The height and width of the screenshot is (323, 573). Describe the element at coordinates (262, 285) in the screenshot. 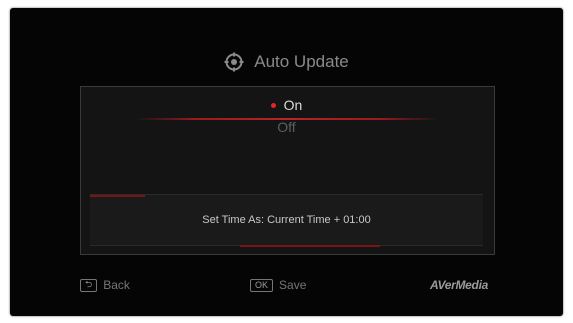

I see `ok-key-icon: OK` at that location.